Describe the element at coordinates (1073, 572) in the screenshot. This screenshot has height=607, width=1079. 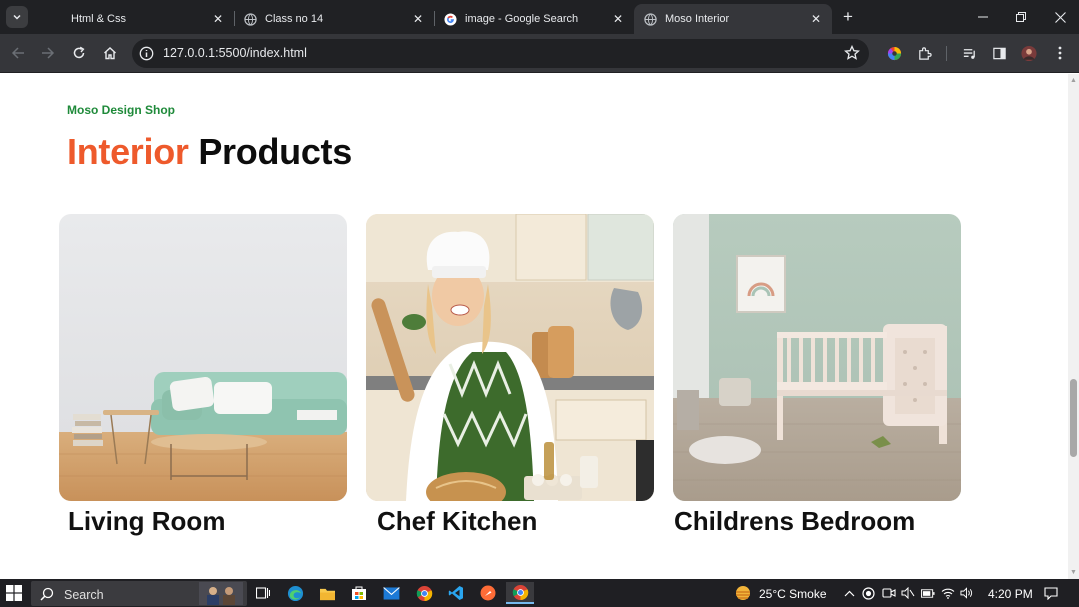
I see `scroll-down-icon: ▼` at that location.